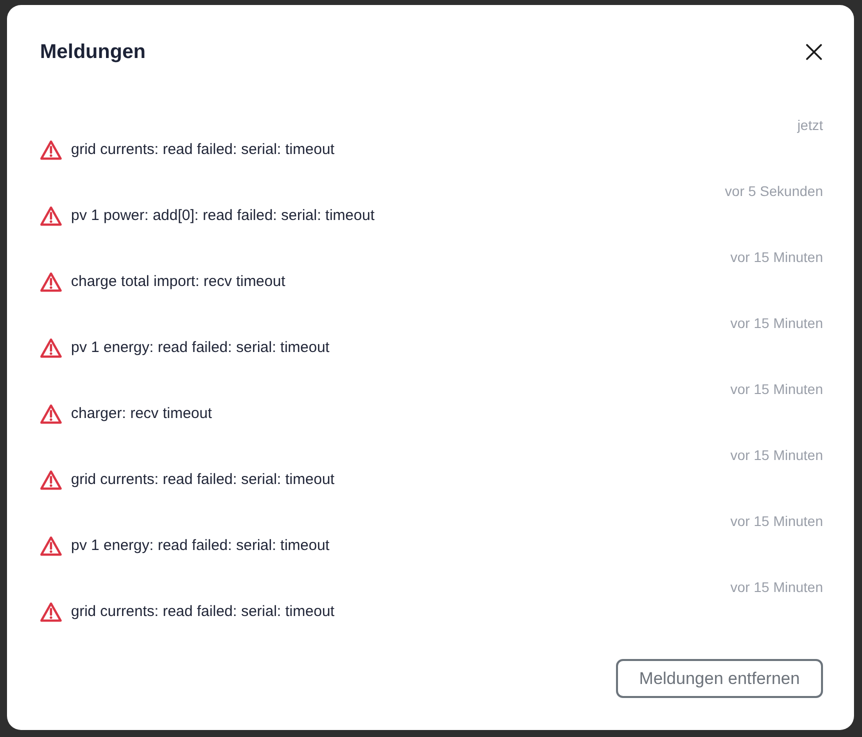  I want to click on dialog-title: Meldungen, so click(93, 52).